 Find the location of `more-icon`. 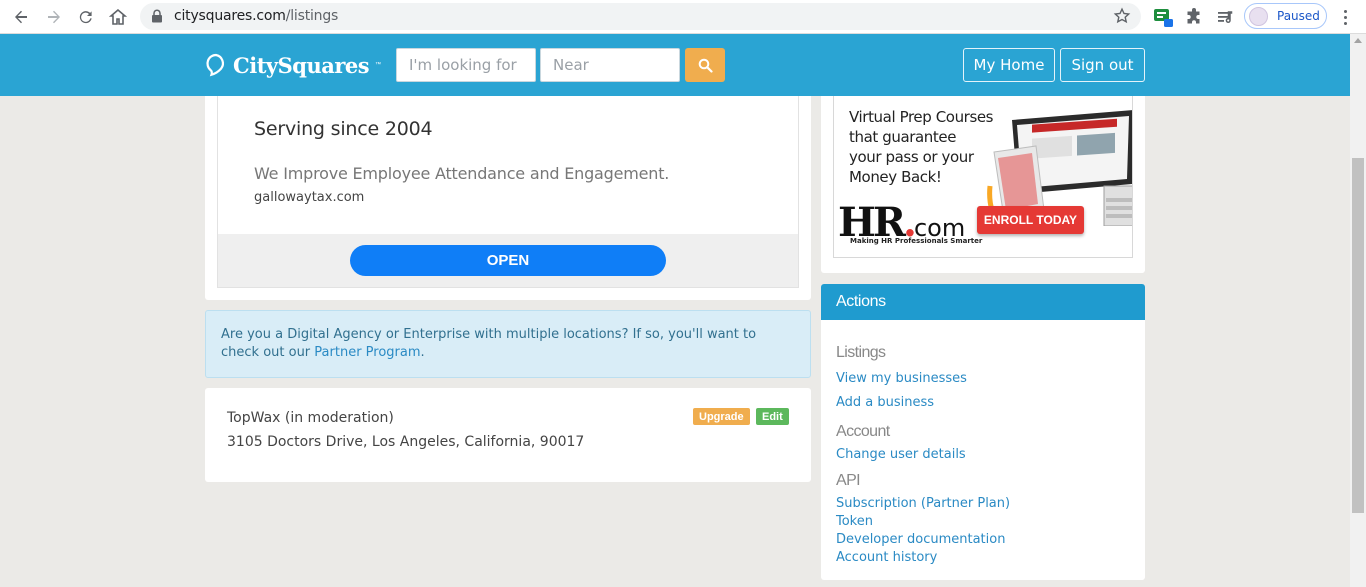

more-icon is located at coordinates (1345, 17).